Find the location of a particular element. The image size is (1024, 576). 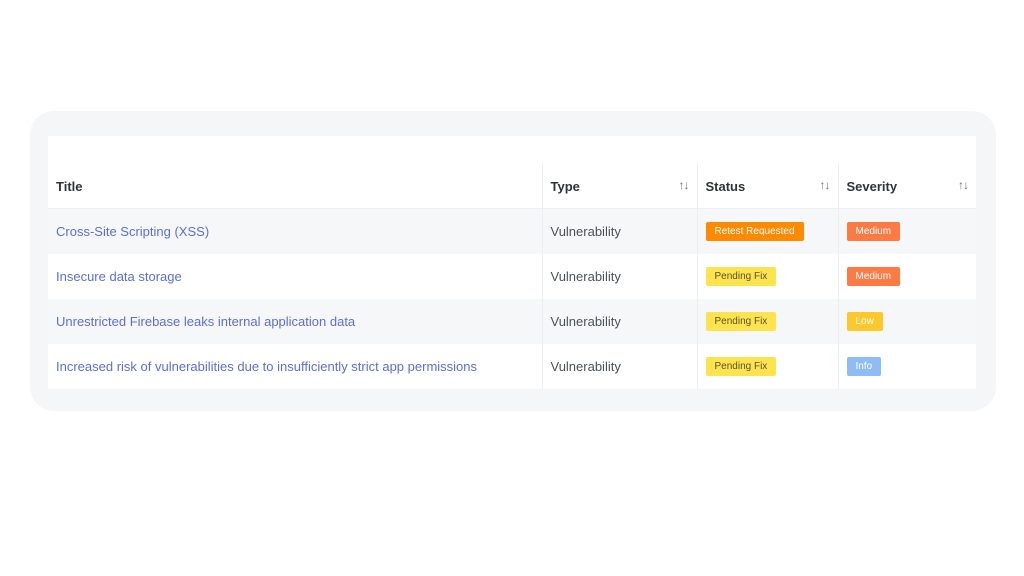

cell-status: Retest Requested is located at coordinates (767, 231).